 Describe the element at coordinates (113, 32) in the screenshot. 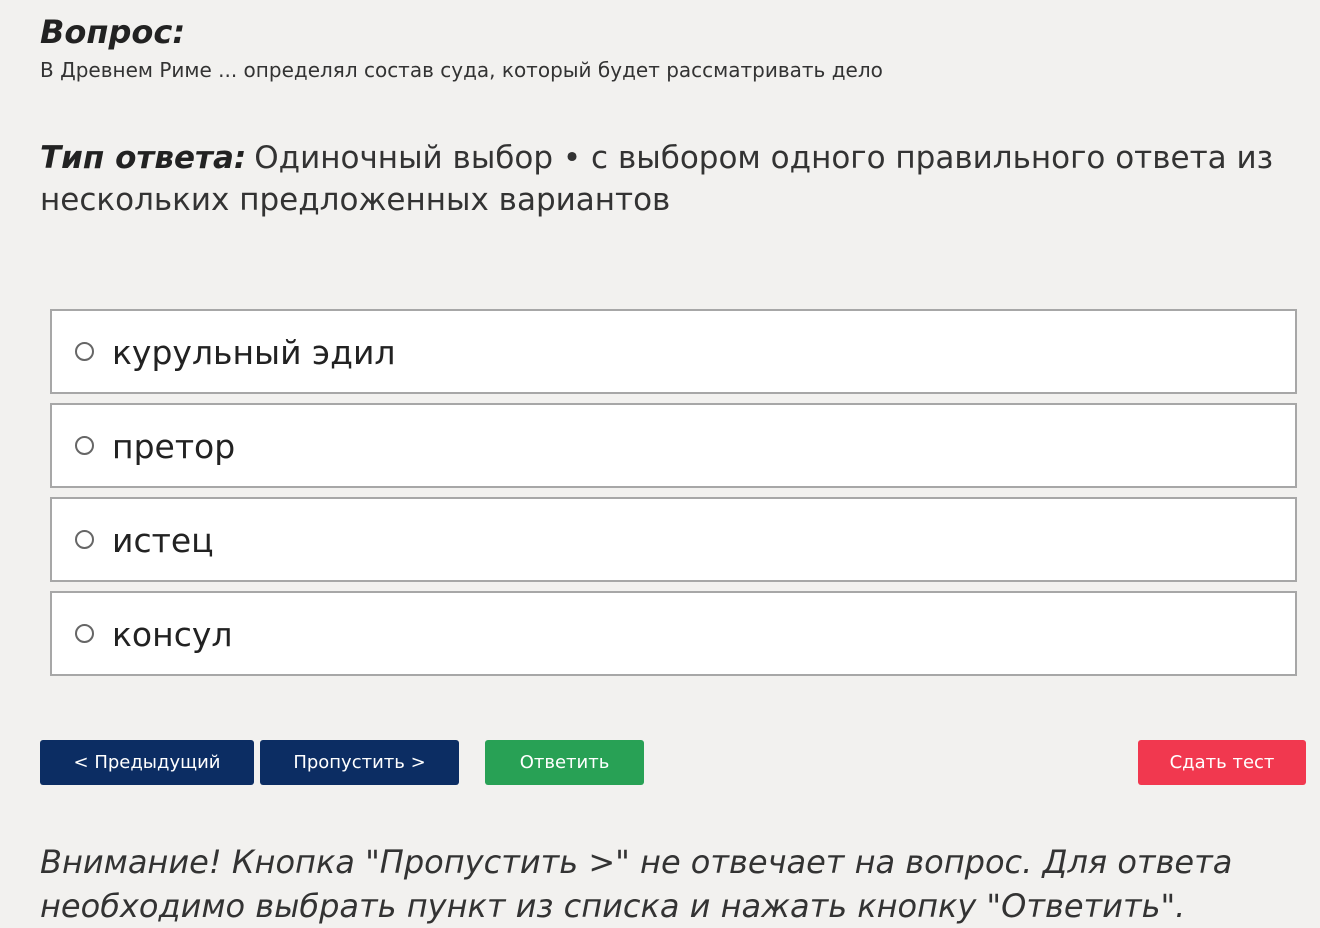

I see `question-heading: Вопрос:` at that location.